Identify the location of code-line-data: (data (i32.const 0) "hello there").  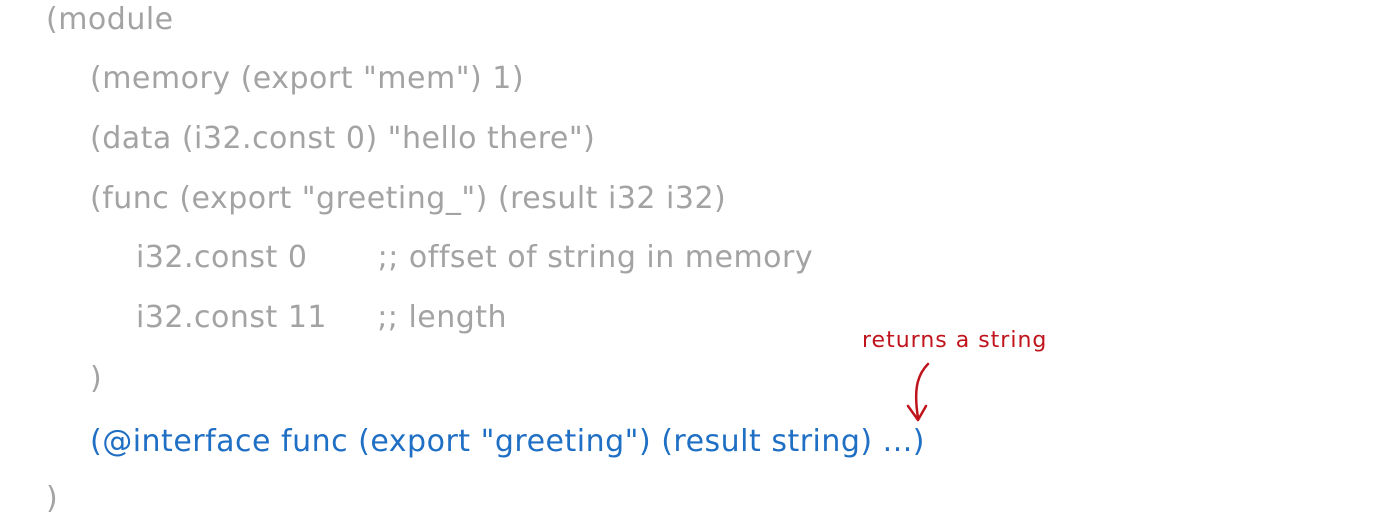
(343, 138).